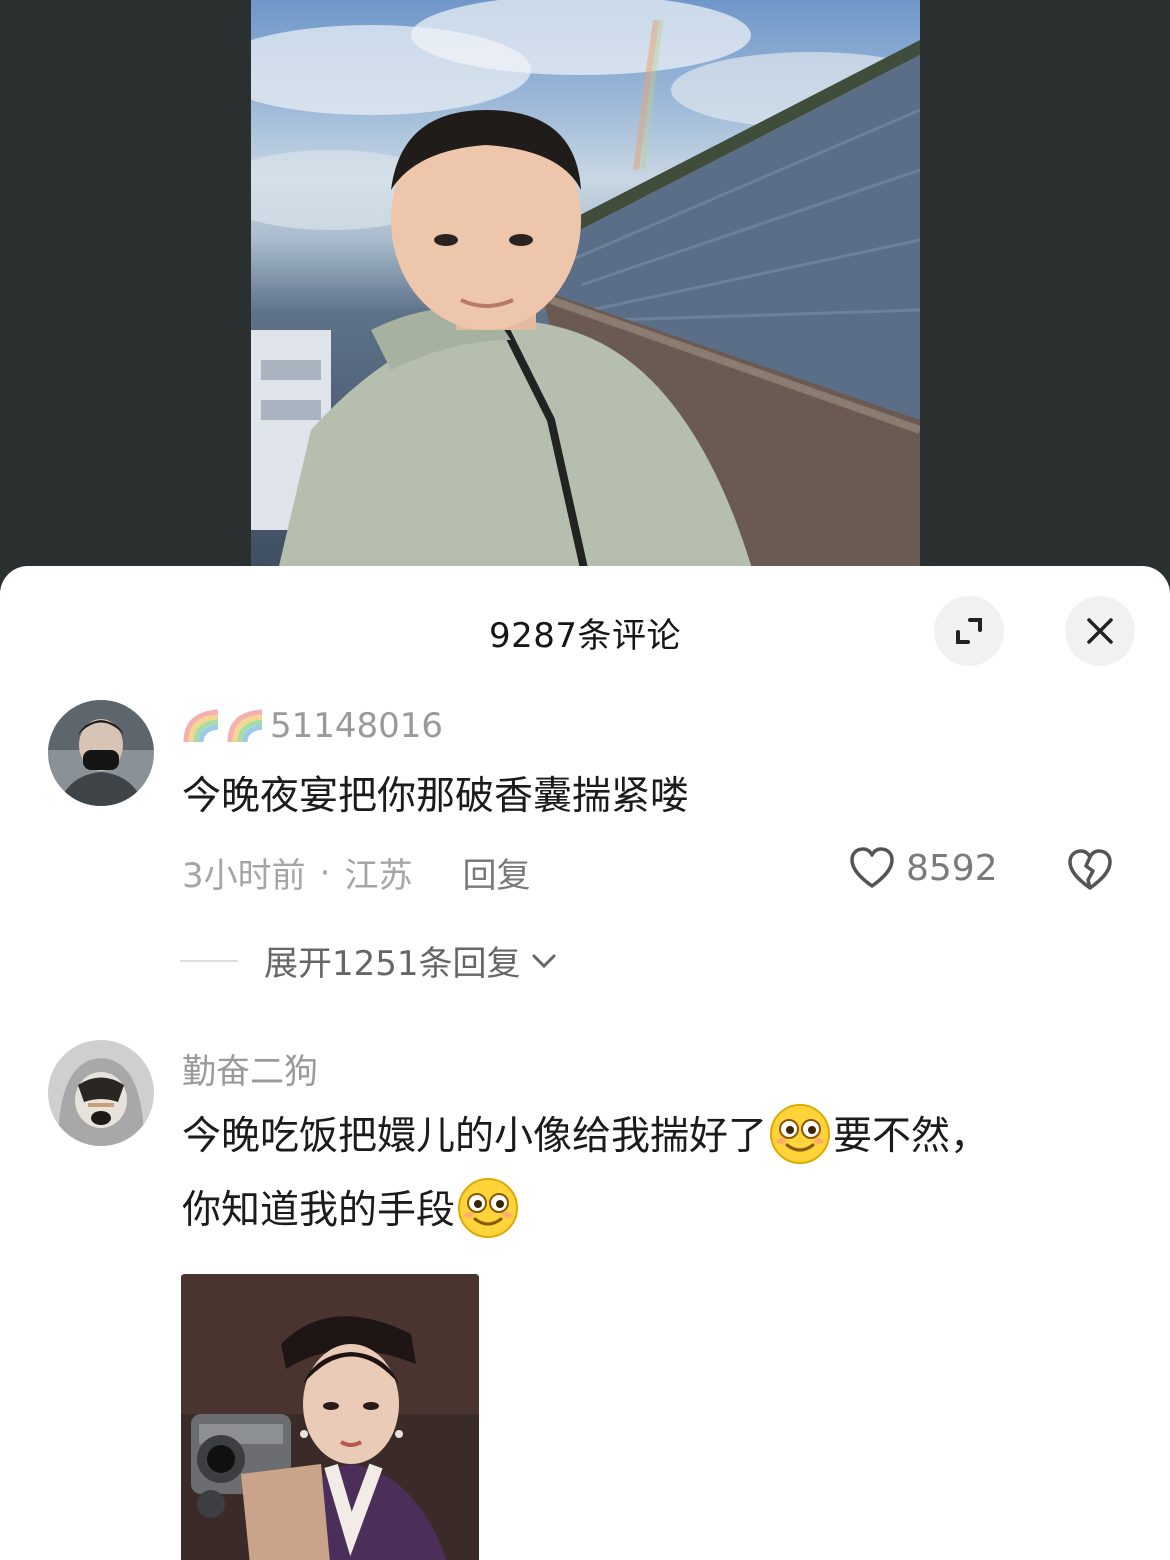  I want to click on comment-location: 江苏, so click(378, 876).